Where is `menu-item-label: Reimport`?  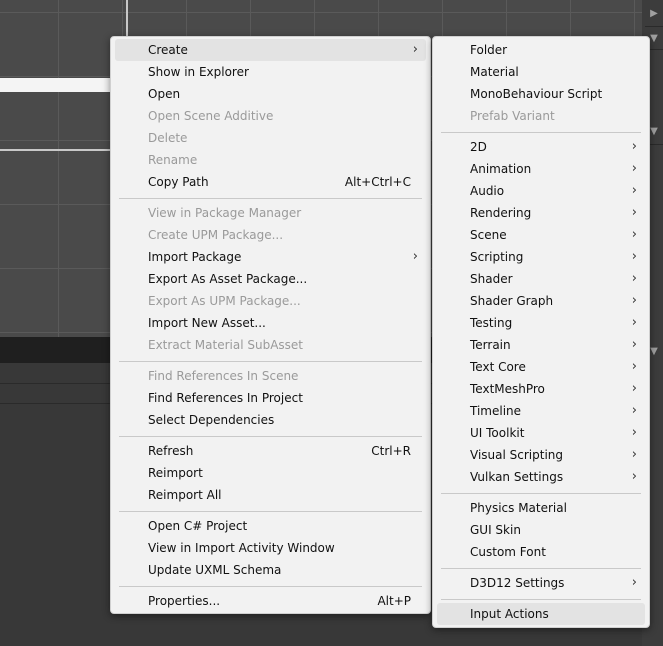 menu-item-label: Reimport is located at coordinates (175, 473).